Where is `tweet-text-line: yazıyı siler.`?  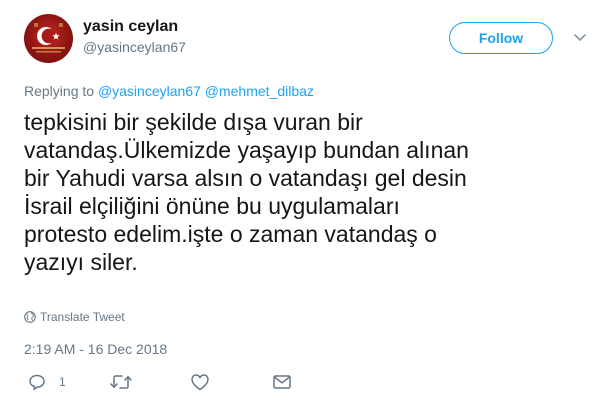 tweet-text-line: yazıyı siler. is located at coordinates (81, 262).